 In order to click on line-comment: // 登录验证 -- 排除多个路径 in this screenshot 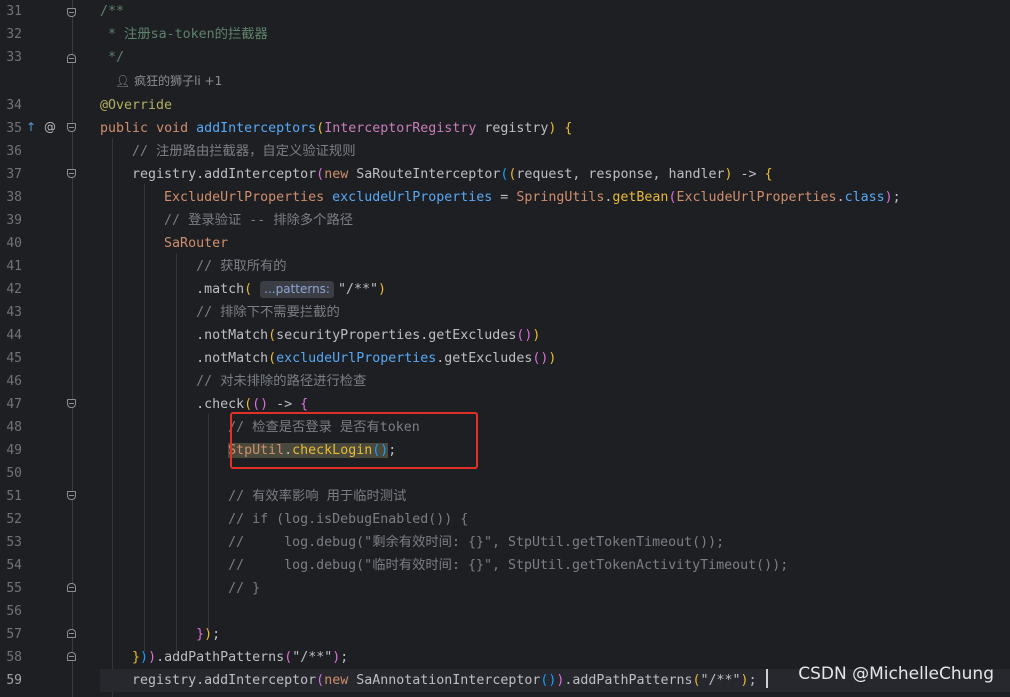, I will do `click(259, 220)`.